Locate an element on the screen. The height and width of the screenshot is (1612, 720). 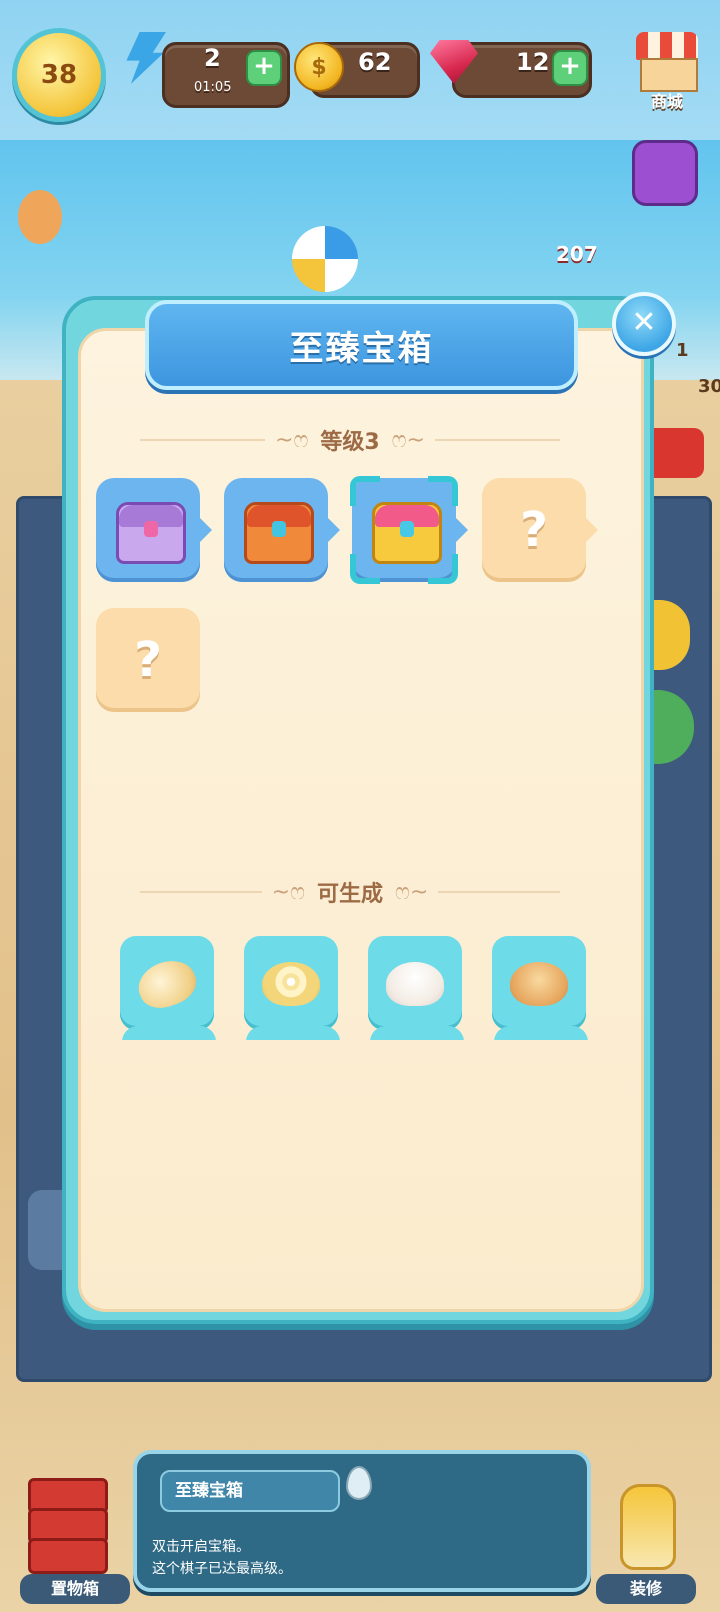
player-level-badge: 38 is located at coordinates (59, 75).